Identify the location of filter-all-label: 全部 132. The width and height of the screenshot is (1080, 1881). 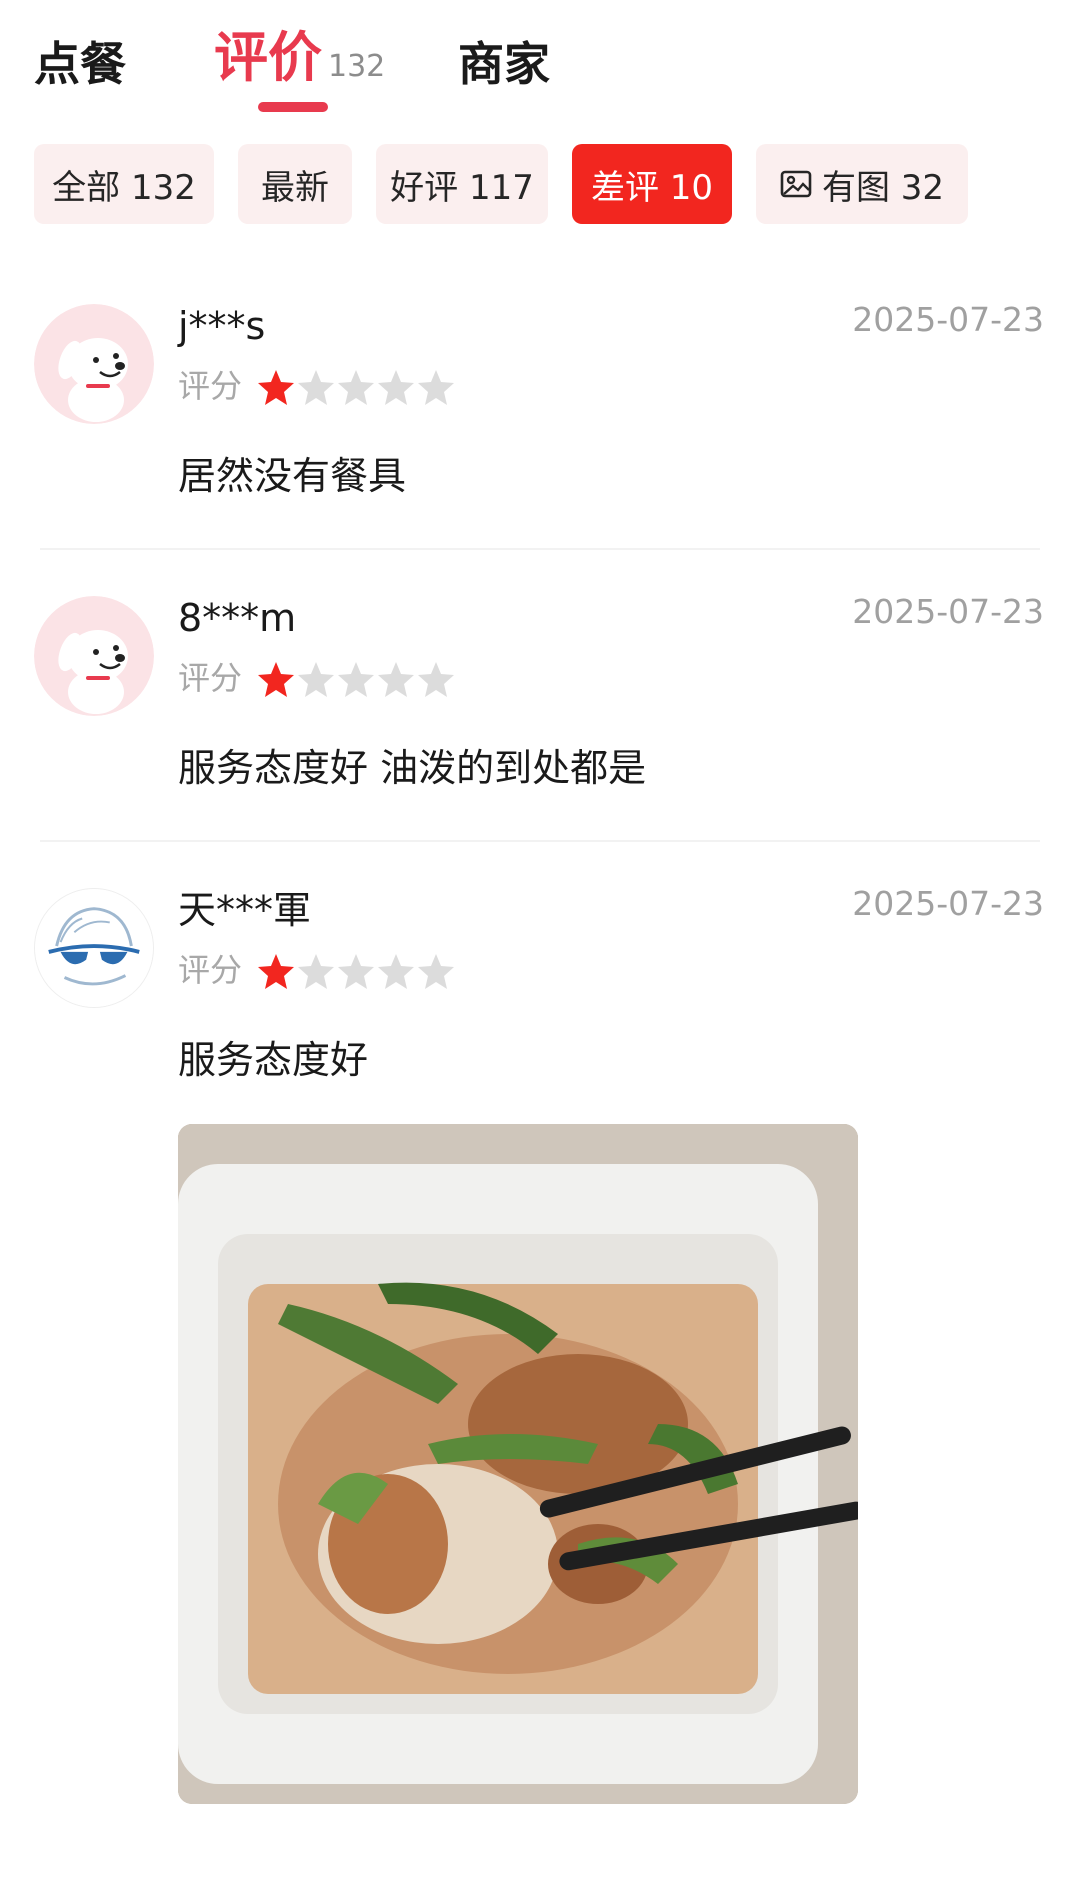
(124, 187).